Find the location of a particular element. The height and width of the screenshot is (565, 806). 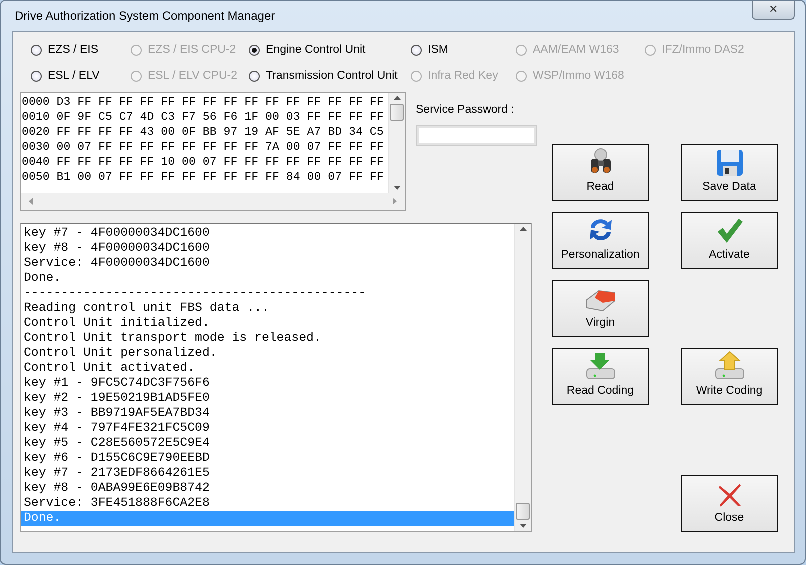

window-title: Drive Authorization System Component Manager is located at coordinates (145, 16).